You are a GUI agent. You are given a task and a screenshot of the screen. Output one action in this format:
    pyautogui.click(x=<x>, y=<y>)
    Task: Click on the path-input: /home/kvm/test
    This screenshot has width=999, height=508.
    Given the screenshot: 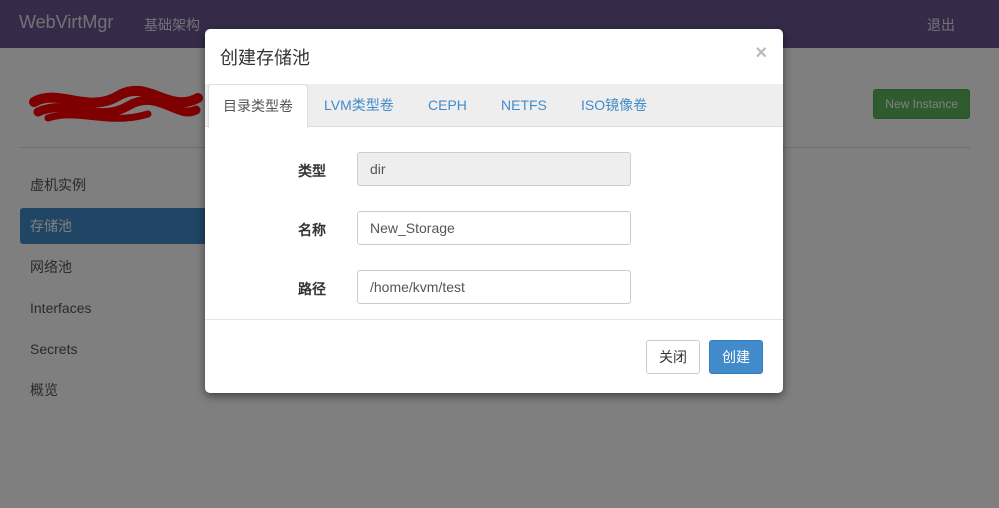 What is the action you would take?
    pyautogui.click(x=494, y=287)
    